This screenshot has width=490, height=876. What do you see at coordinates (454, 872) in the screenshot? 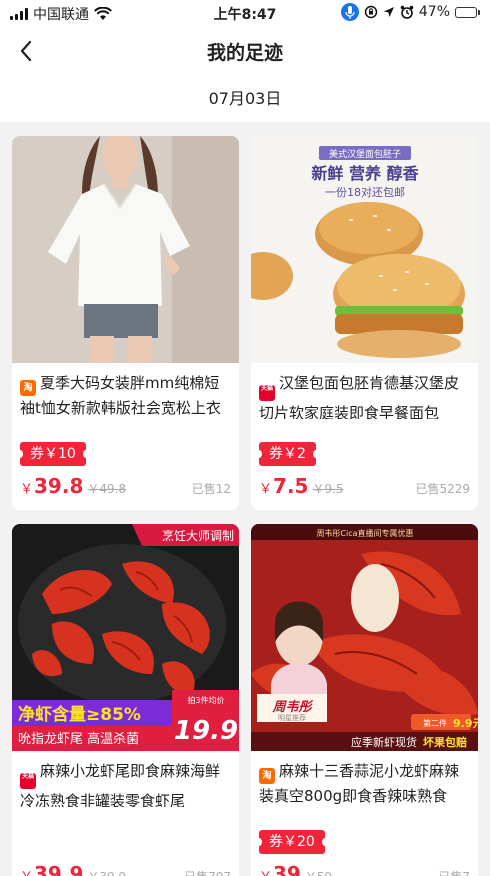
I see `sold-count: 已售7` at bounding box center [454, 872].